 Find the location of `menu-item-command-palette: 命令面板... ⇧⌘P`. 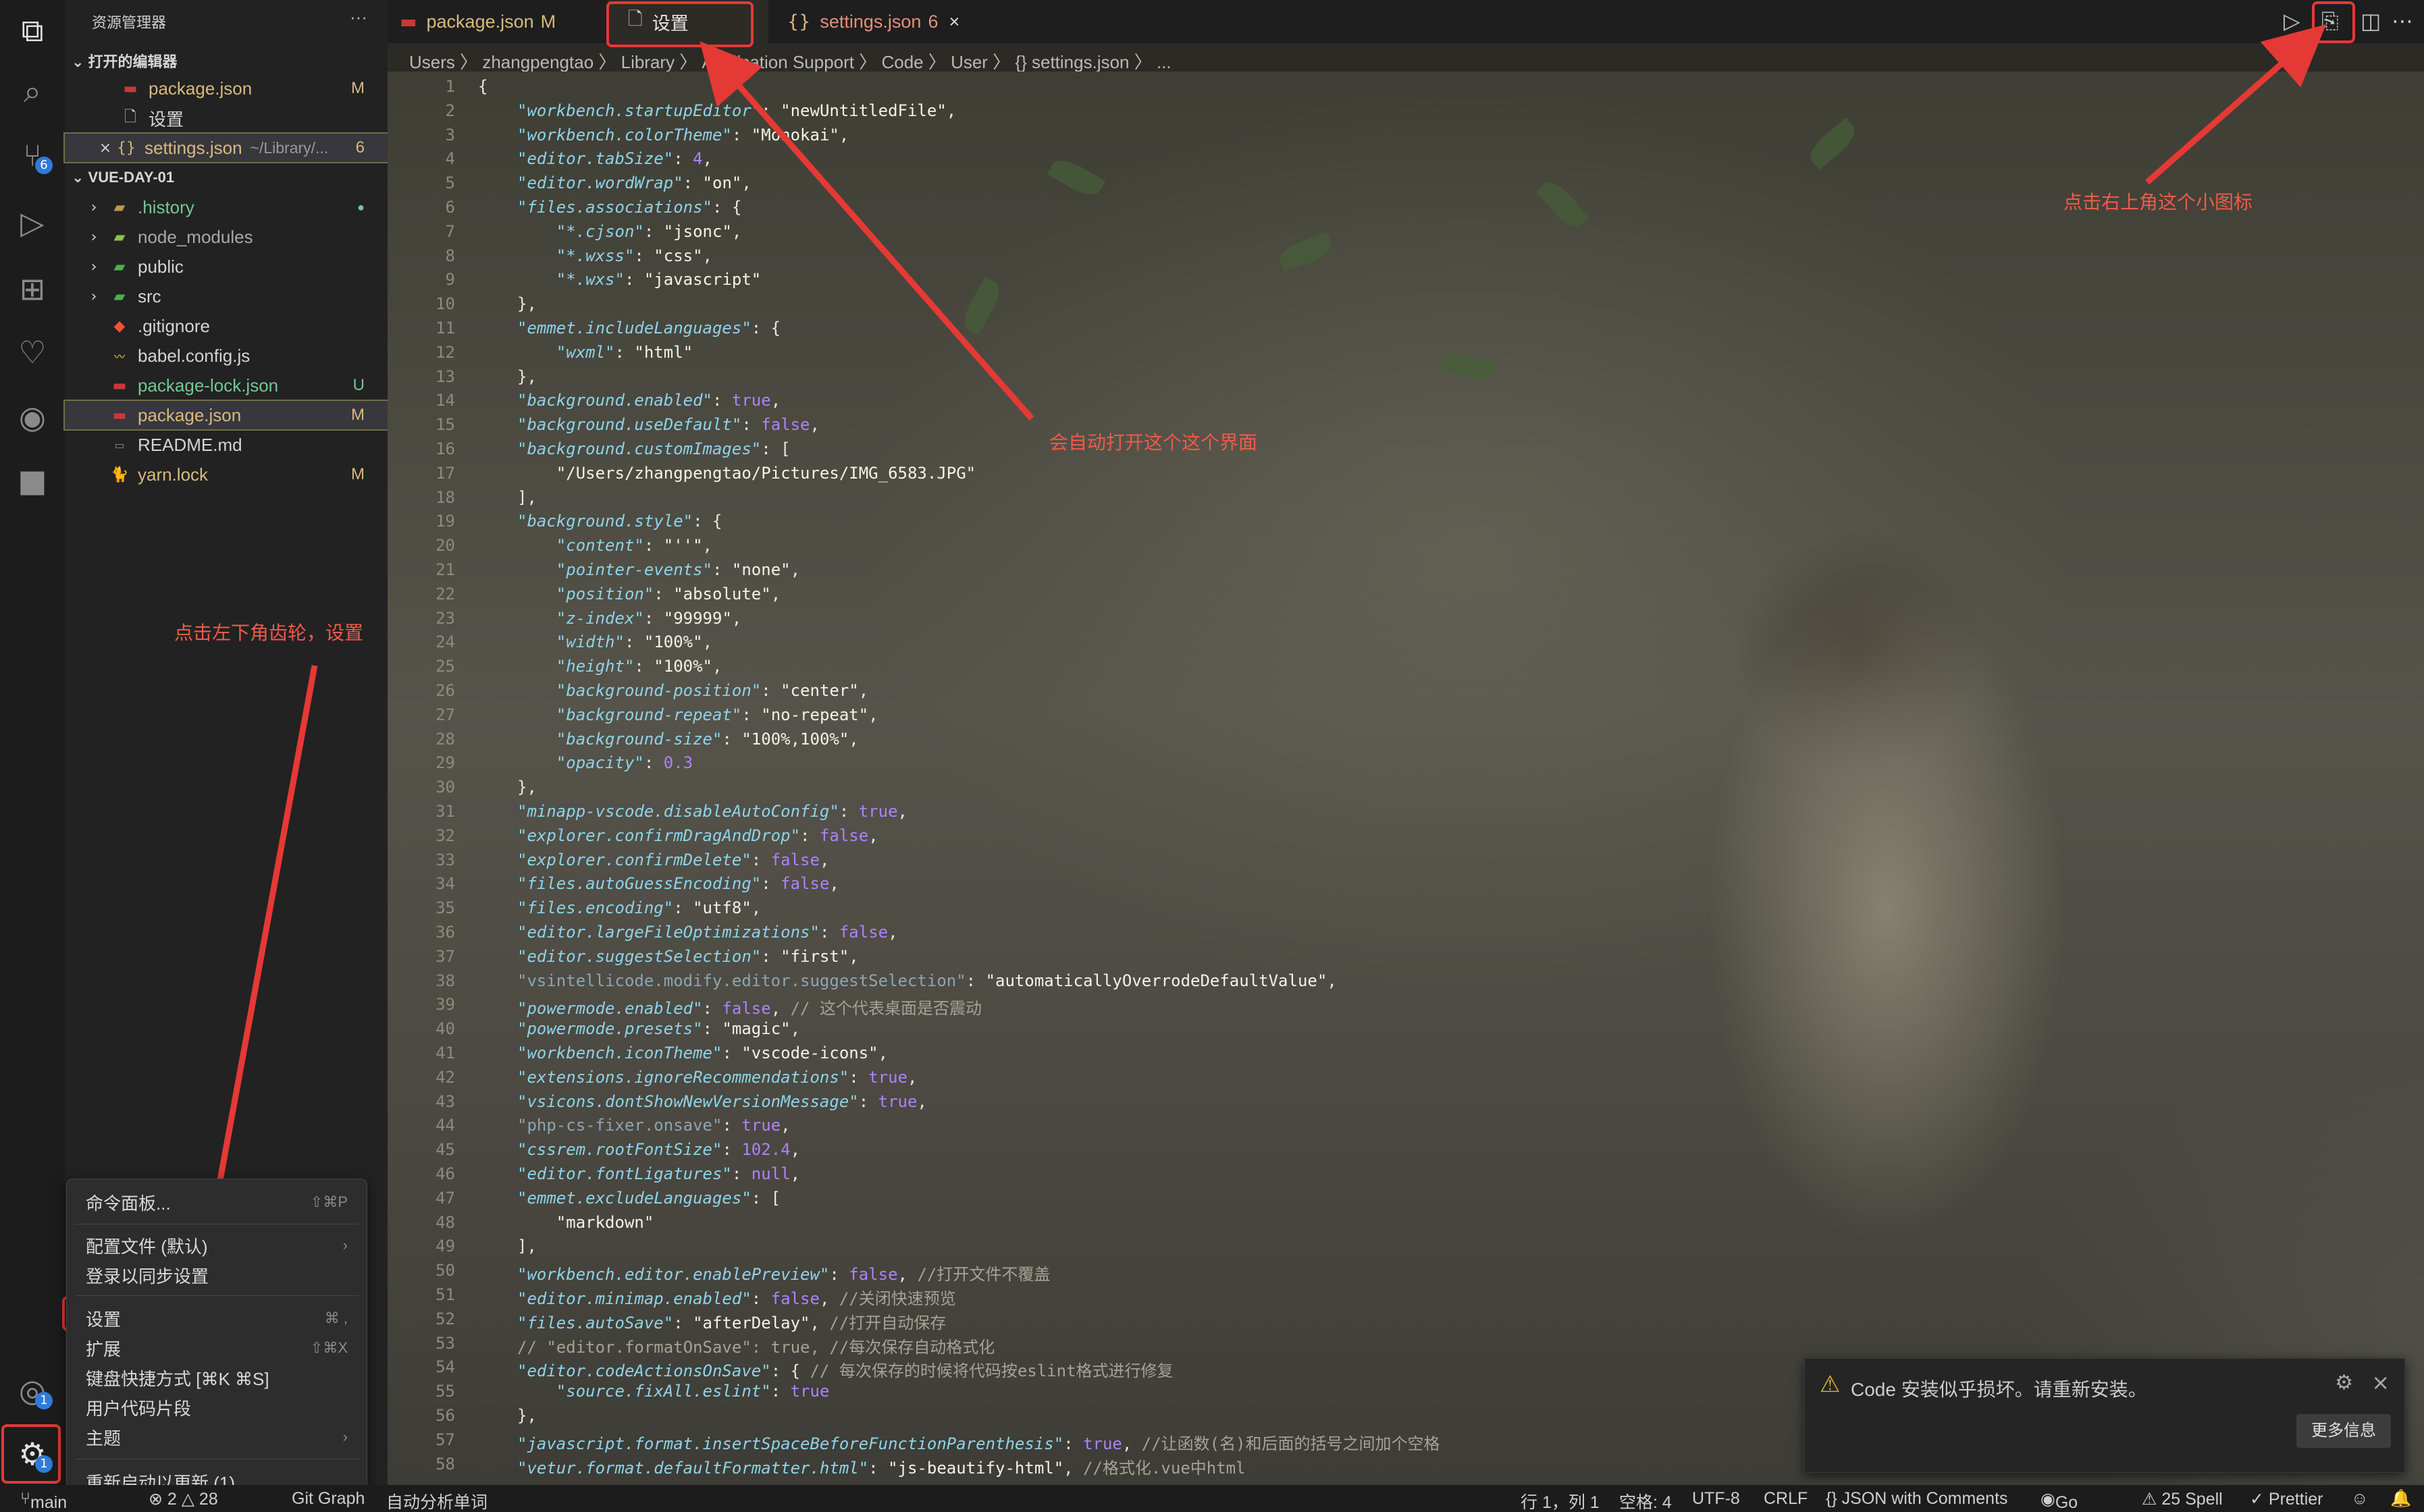

menu-item-command-palette: 命令面板... ⇧⌘P is located at coordinates (217, 1202).